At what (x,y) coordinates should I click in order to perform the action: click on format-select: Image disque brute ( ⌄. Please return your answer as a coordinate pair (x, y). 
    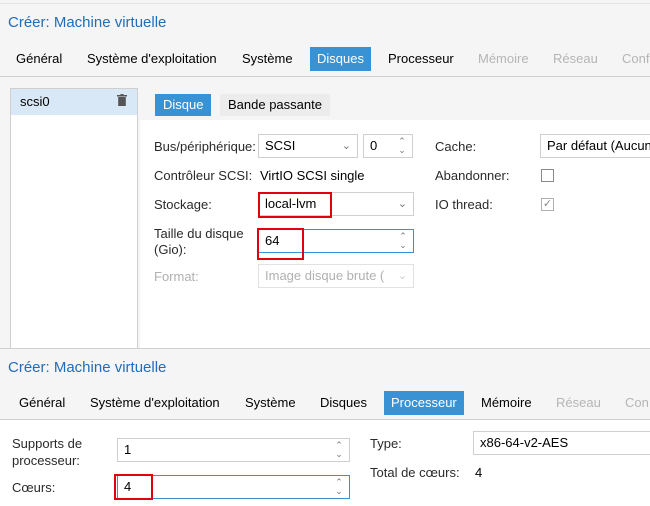
    Looking at the image, I should click on (336, 276).